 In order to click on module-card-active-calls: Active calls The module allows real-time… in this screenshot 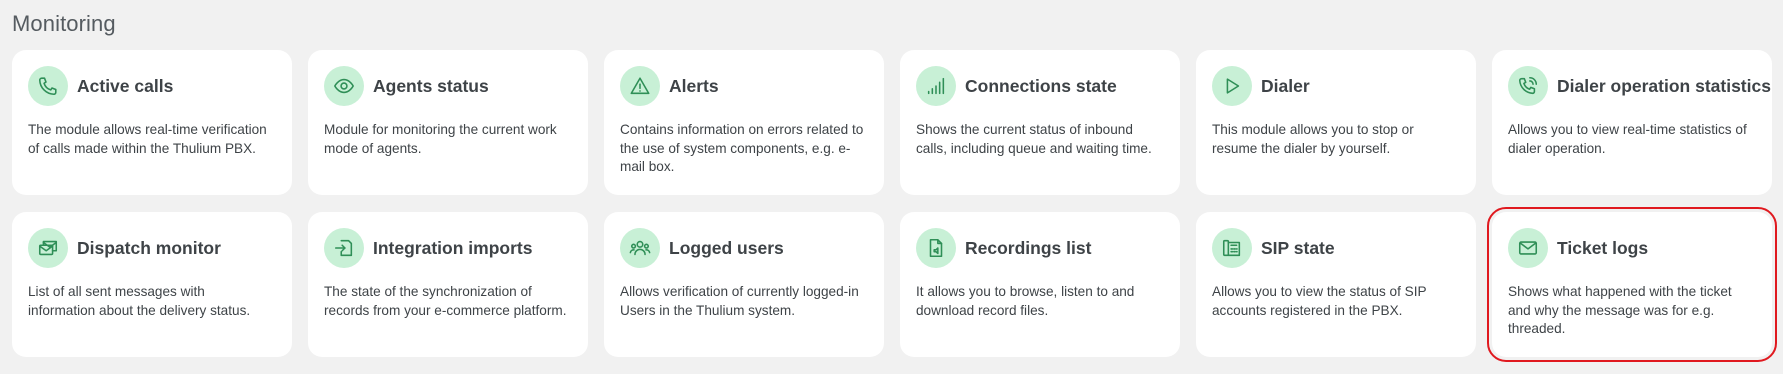, I will do `click(152, 122)`.